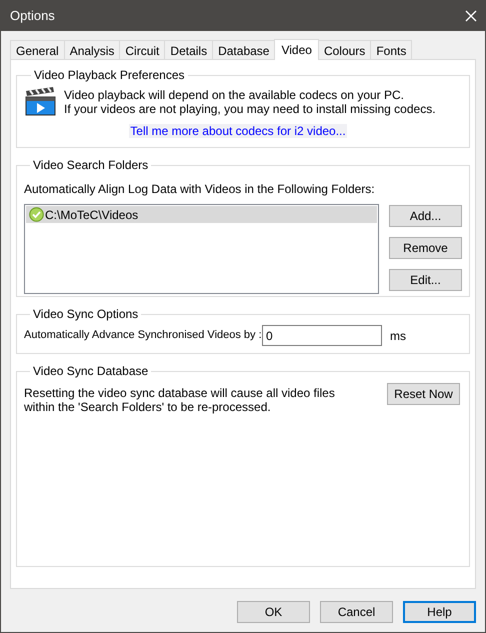 This screenshot has height=633, width=486. I want to click on clapperboard-icon, so click(40, 101).